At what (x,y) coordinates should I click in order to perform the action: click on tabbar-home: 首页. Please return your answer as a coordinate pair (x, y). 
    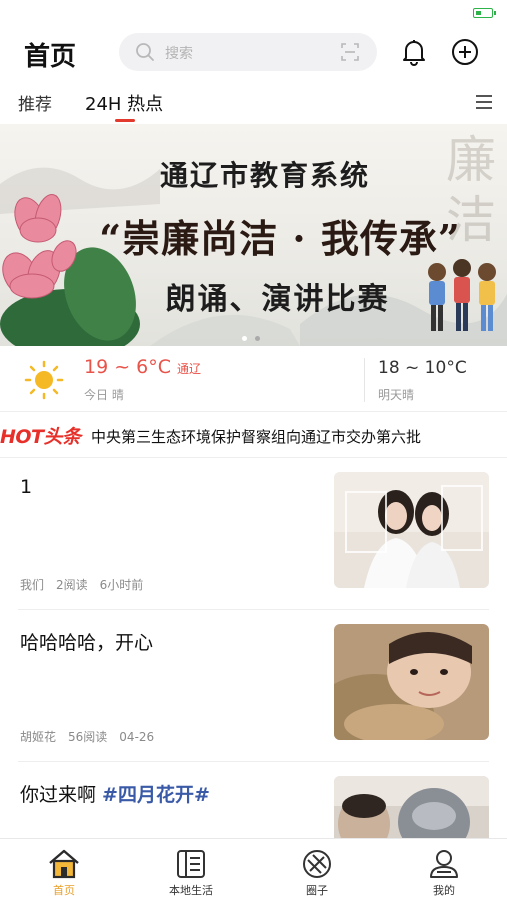
    Looking at the image, I should click on (64, 869).